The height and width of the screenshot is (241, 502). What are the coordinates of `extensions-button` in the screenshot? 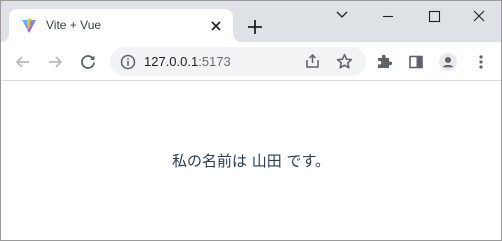 It's located at (384, 62).